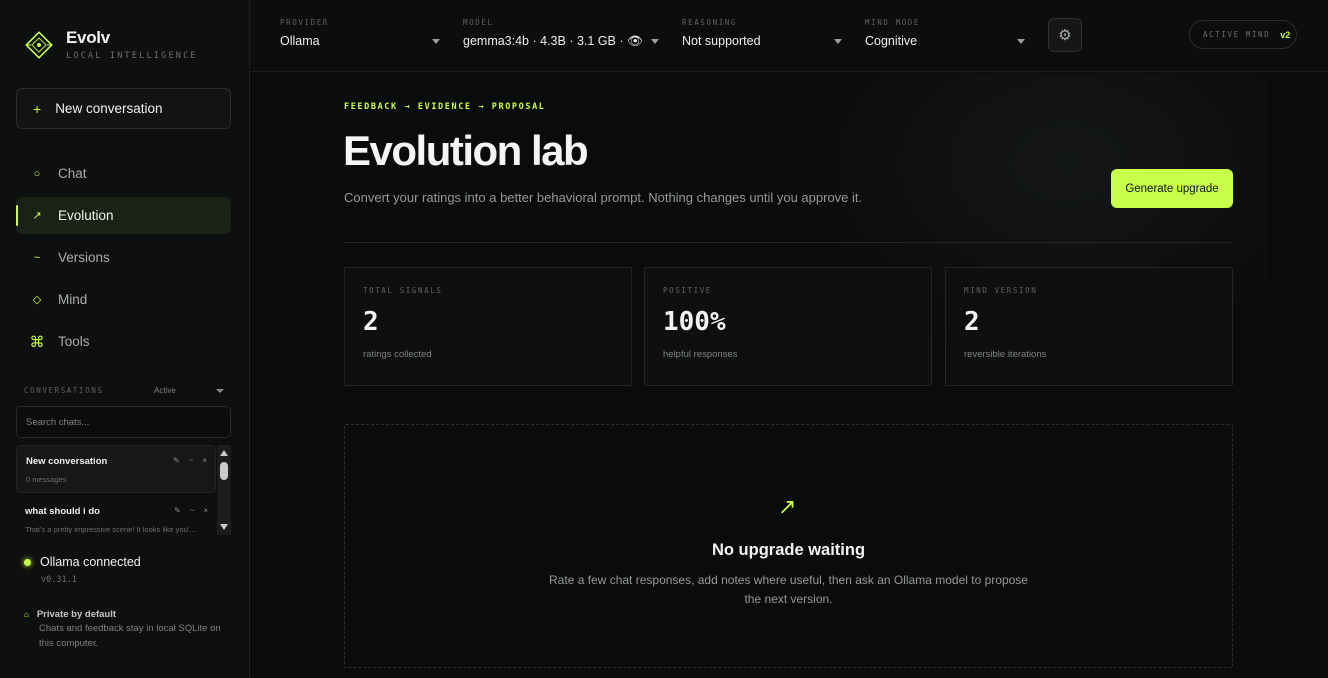 The width and height of the screenshot is (1328, 678). What do you see at coordinates (111, 44) in the screenshot?
I see `brand: Evolv LOCAL INTELLIGENCE` at bounding box center [111, 44].